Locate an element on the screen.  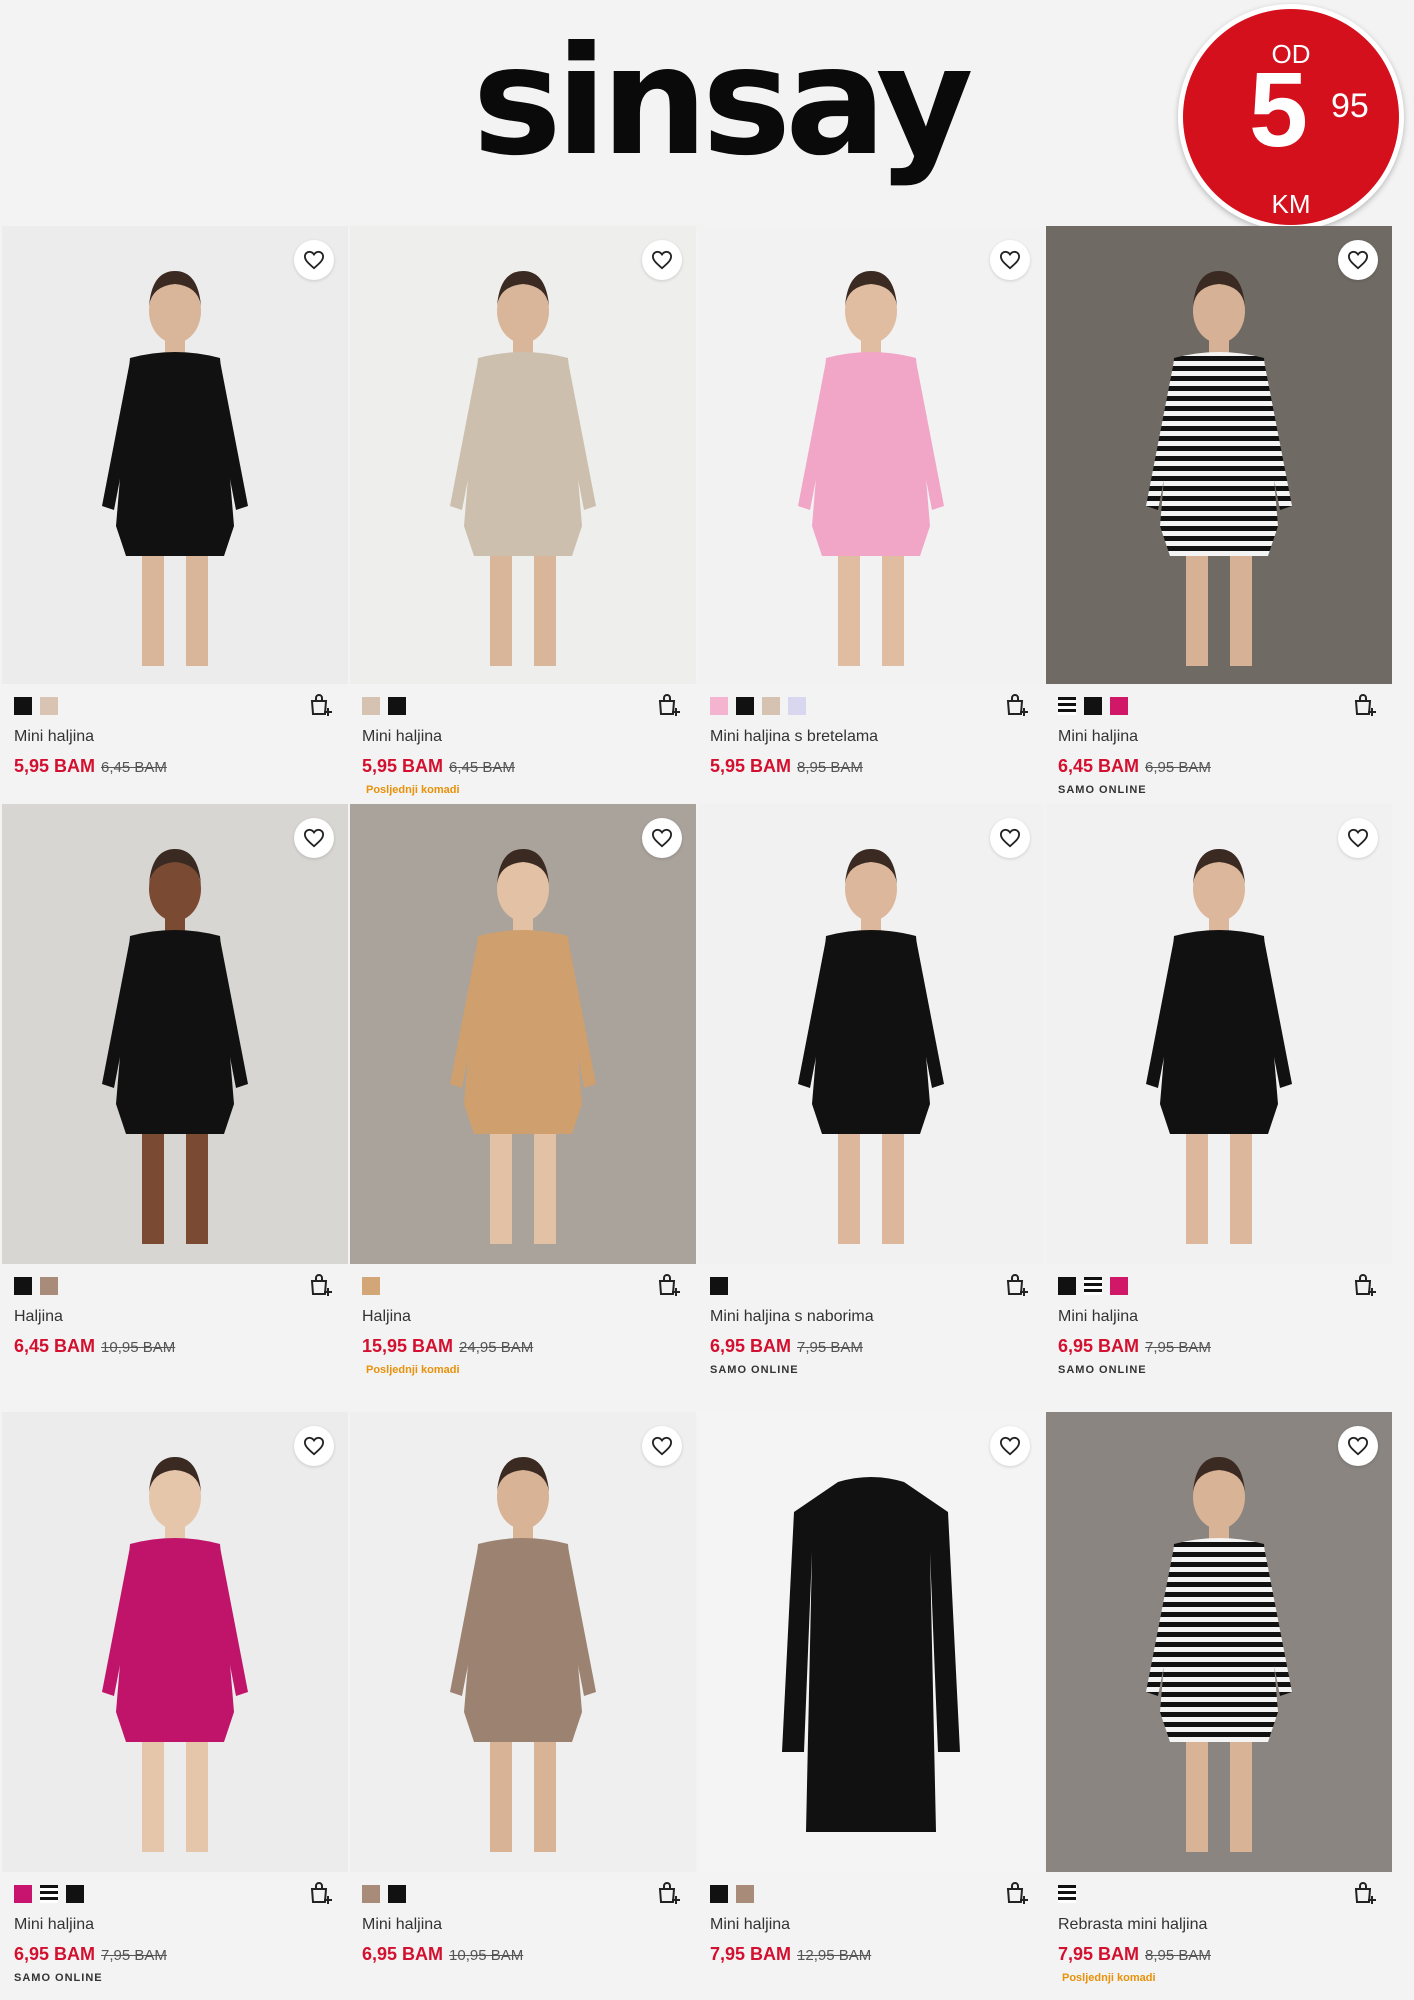
product-card: Mini haljina s bretelama 5,95 BAM 8,95 BAM is located at coordinates (871, 506).